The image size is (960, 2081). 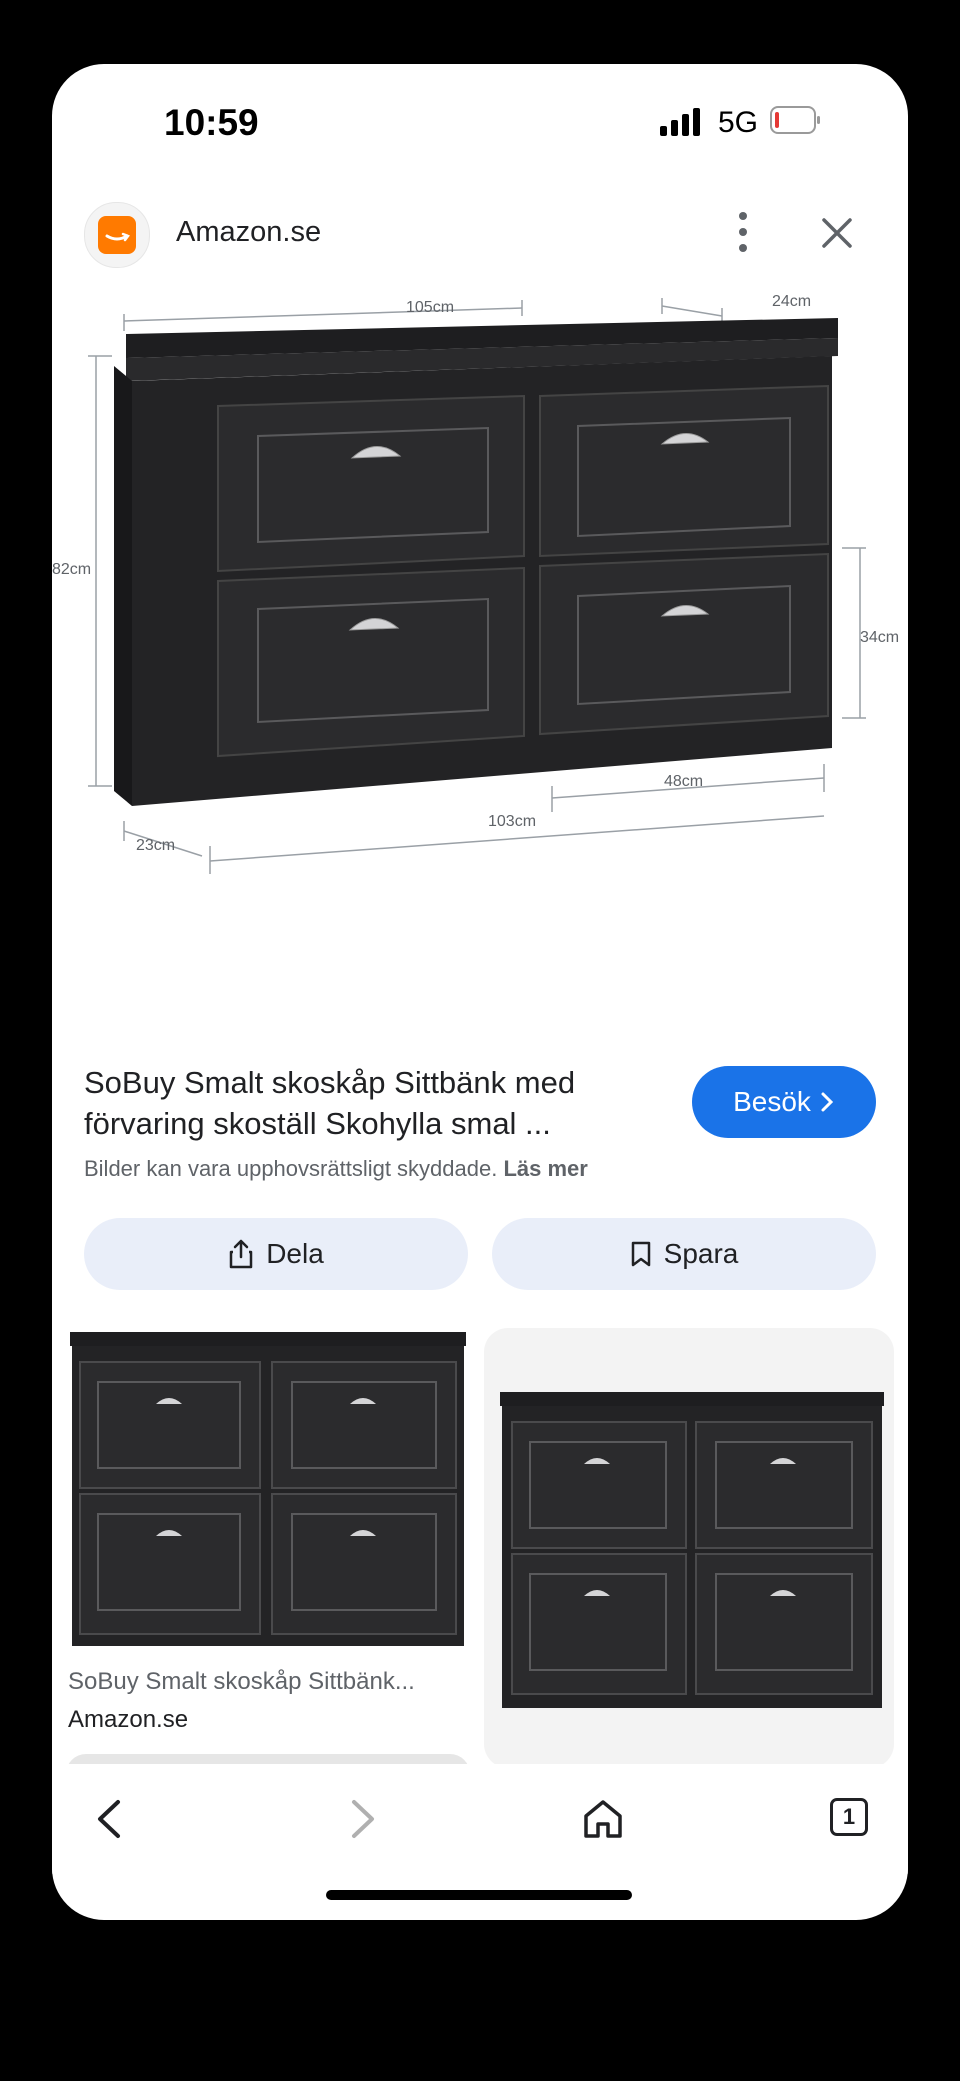 I want to click on share-label: Dela, so click(x=295, y=1253).